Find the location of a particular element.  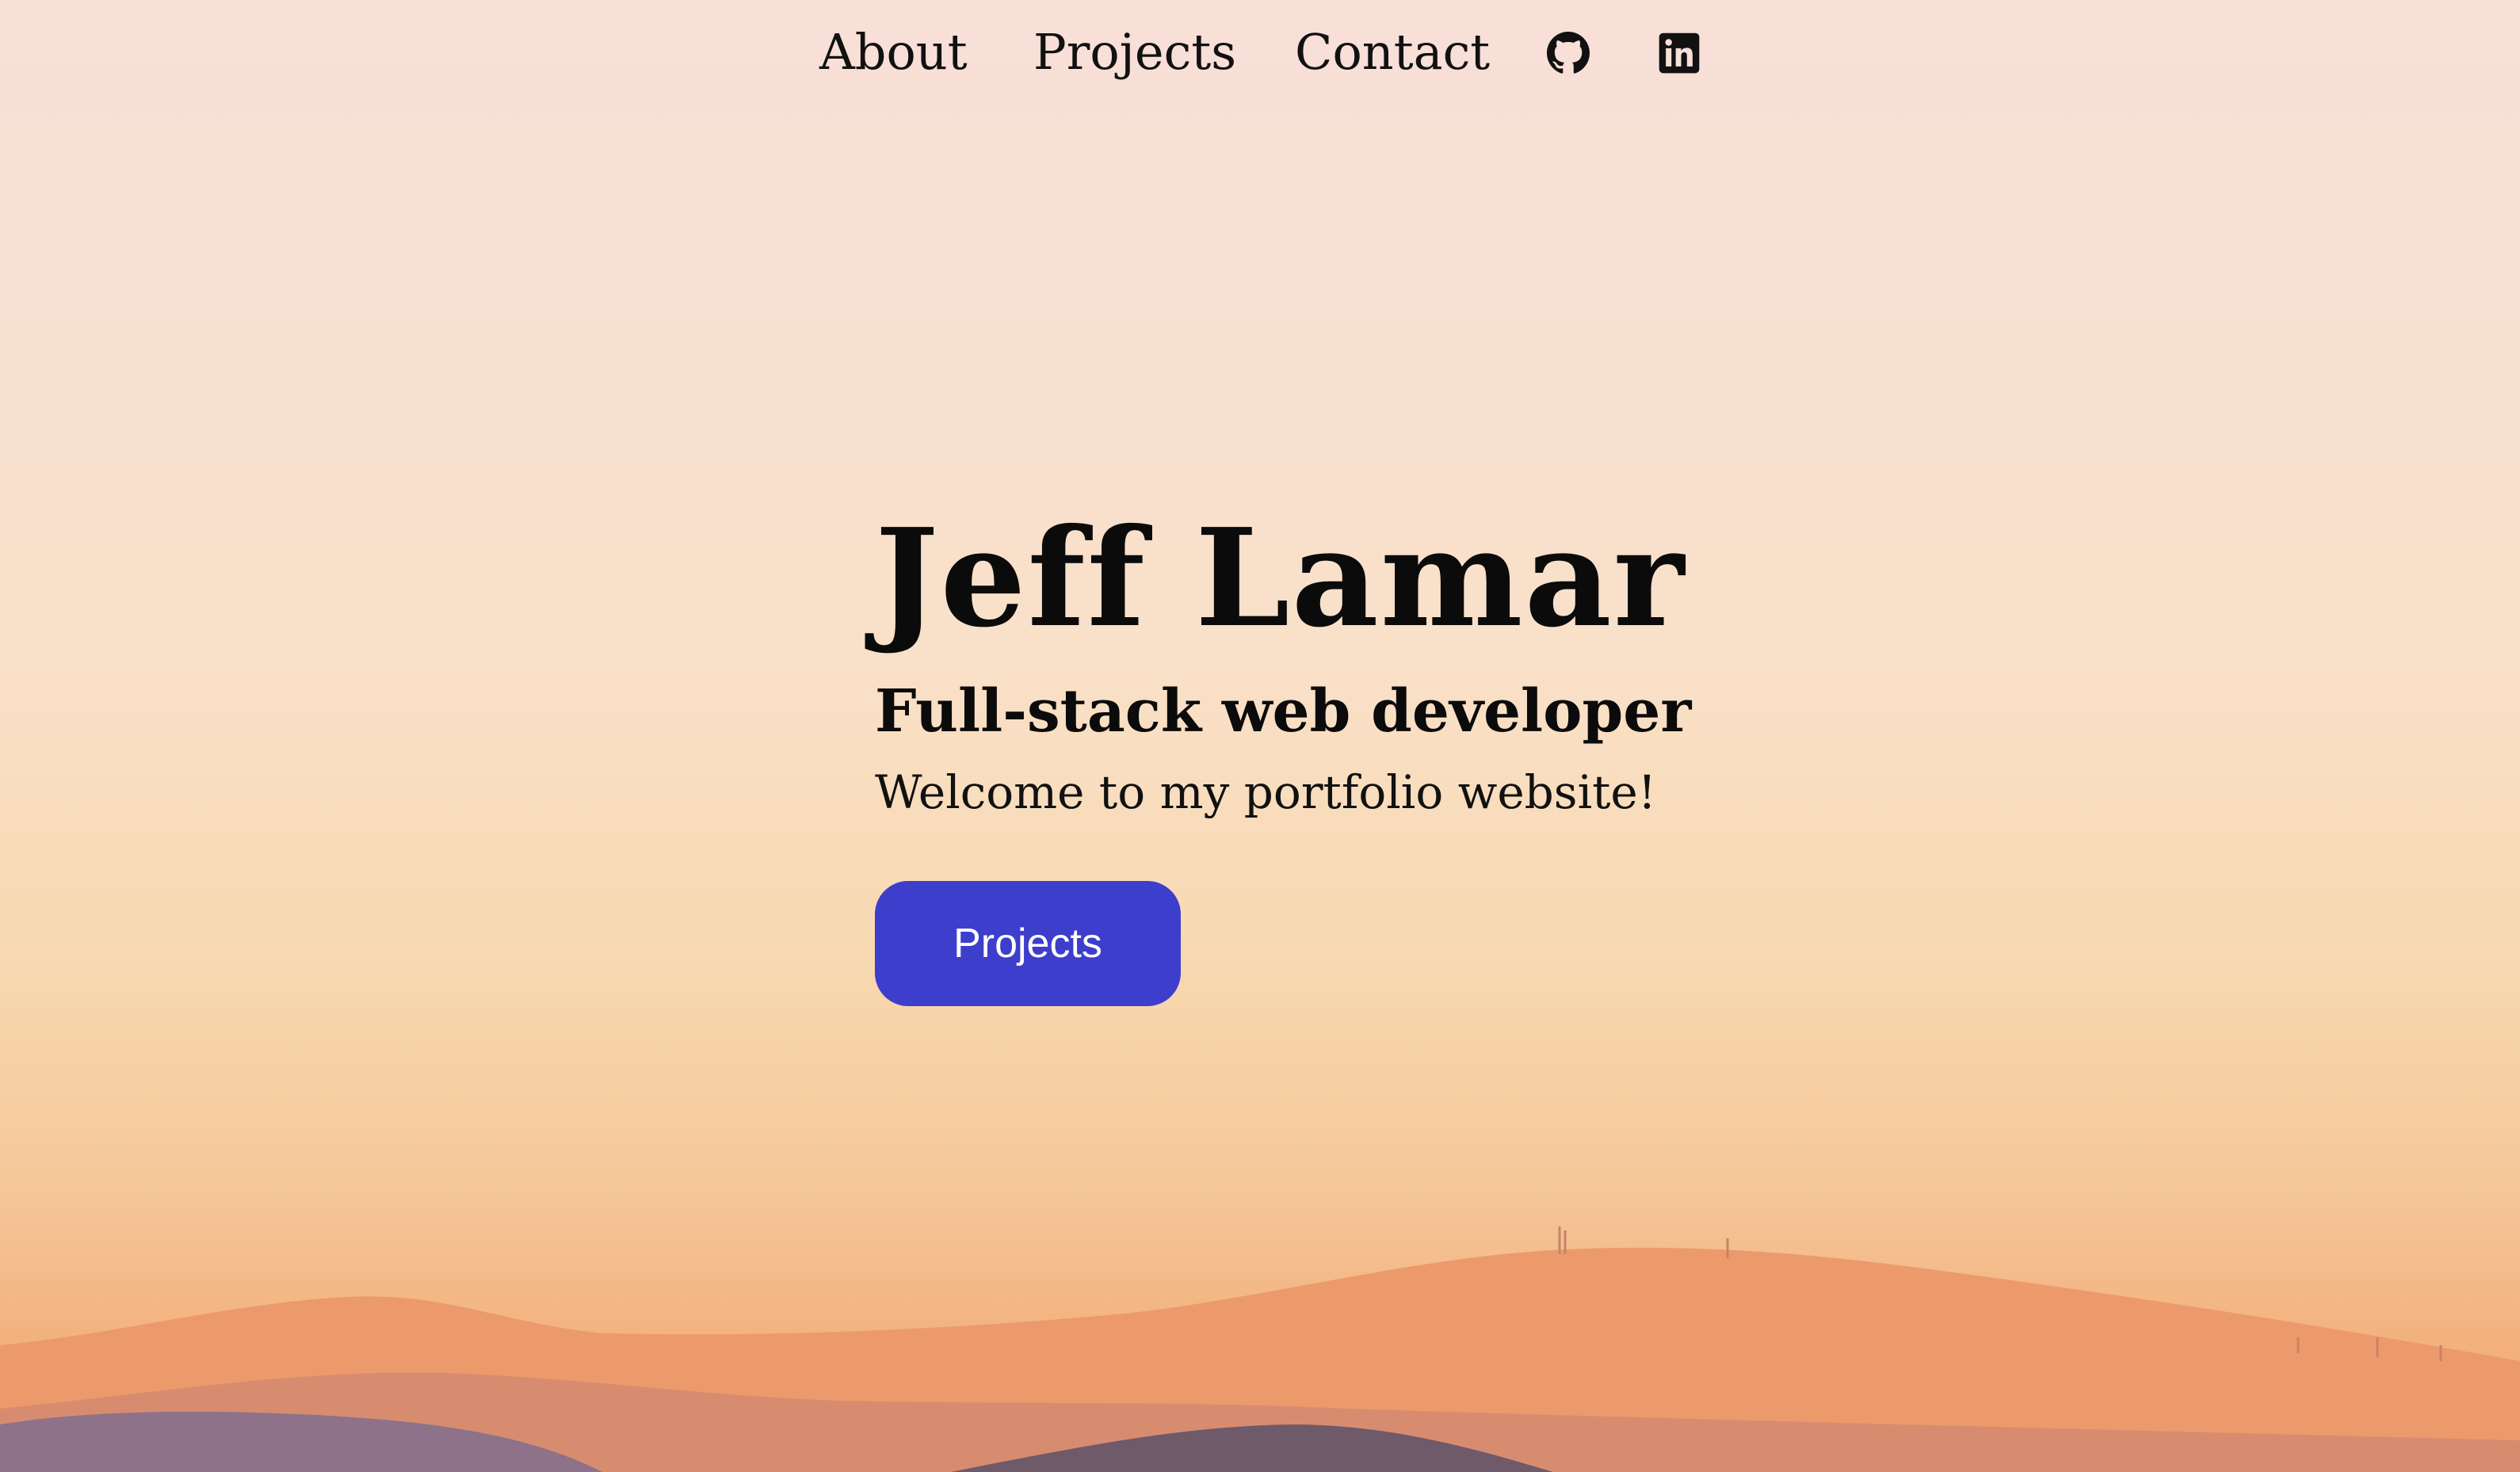

linkedin-icon is located at coordinates (1680, 53).